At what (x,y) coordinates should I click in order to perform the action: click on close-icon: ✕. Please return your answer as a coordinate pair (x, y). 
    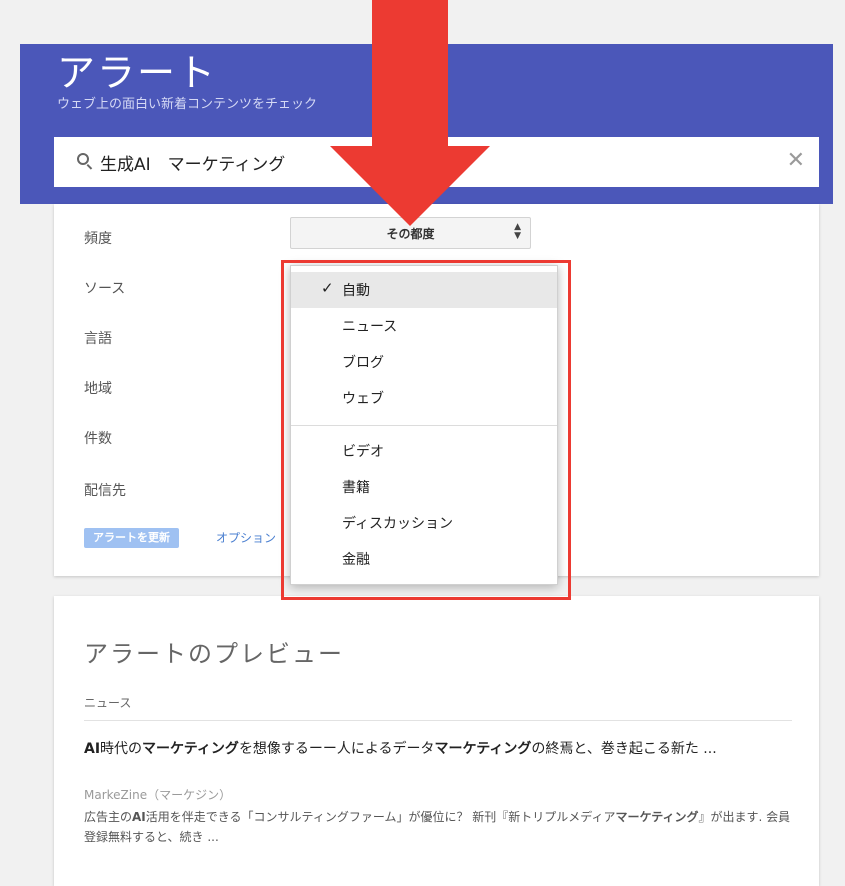
    Looking at the image, I should click on (796, 161).